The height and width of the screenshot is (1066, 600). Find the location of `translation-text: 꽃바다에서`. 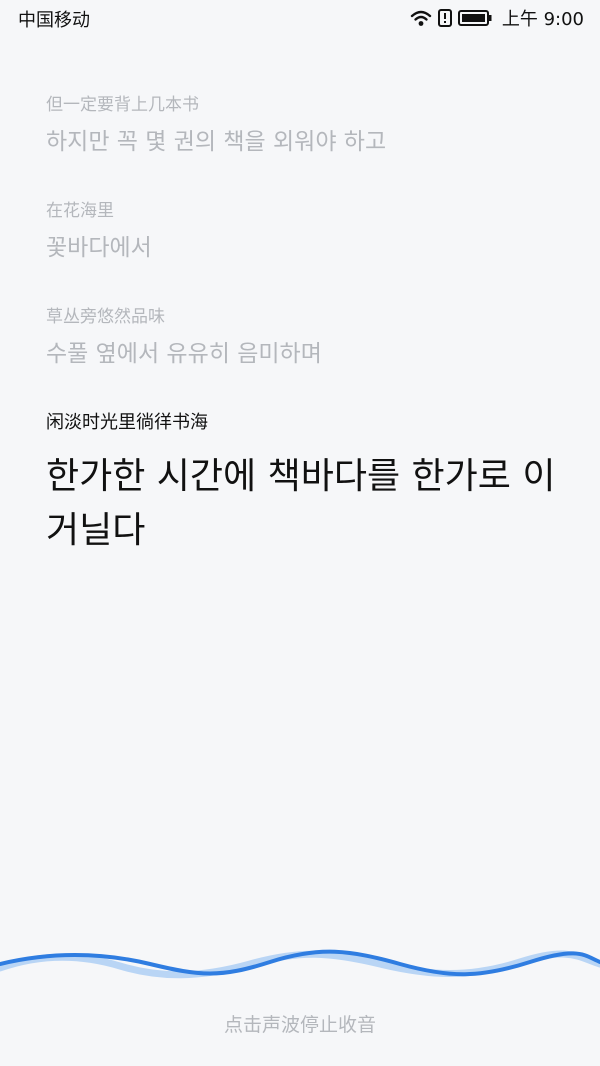

translation-text: 꽃바다에서 is located at coordinates (99, 248).